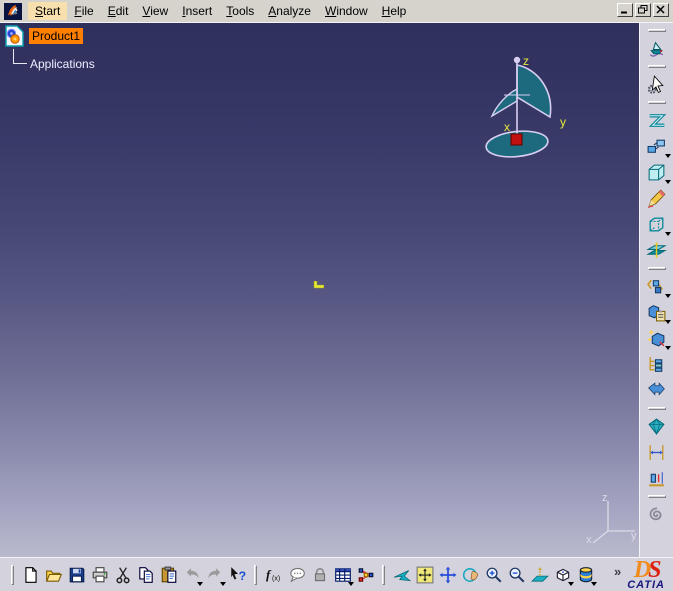  Describe the element at coordinates (76, 574) in the screenshot. I see `save-button` at that location.